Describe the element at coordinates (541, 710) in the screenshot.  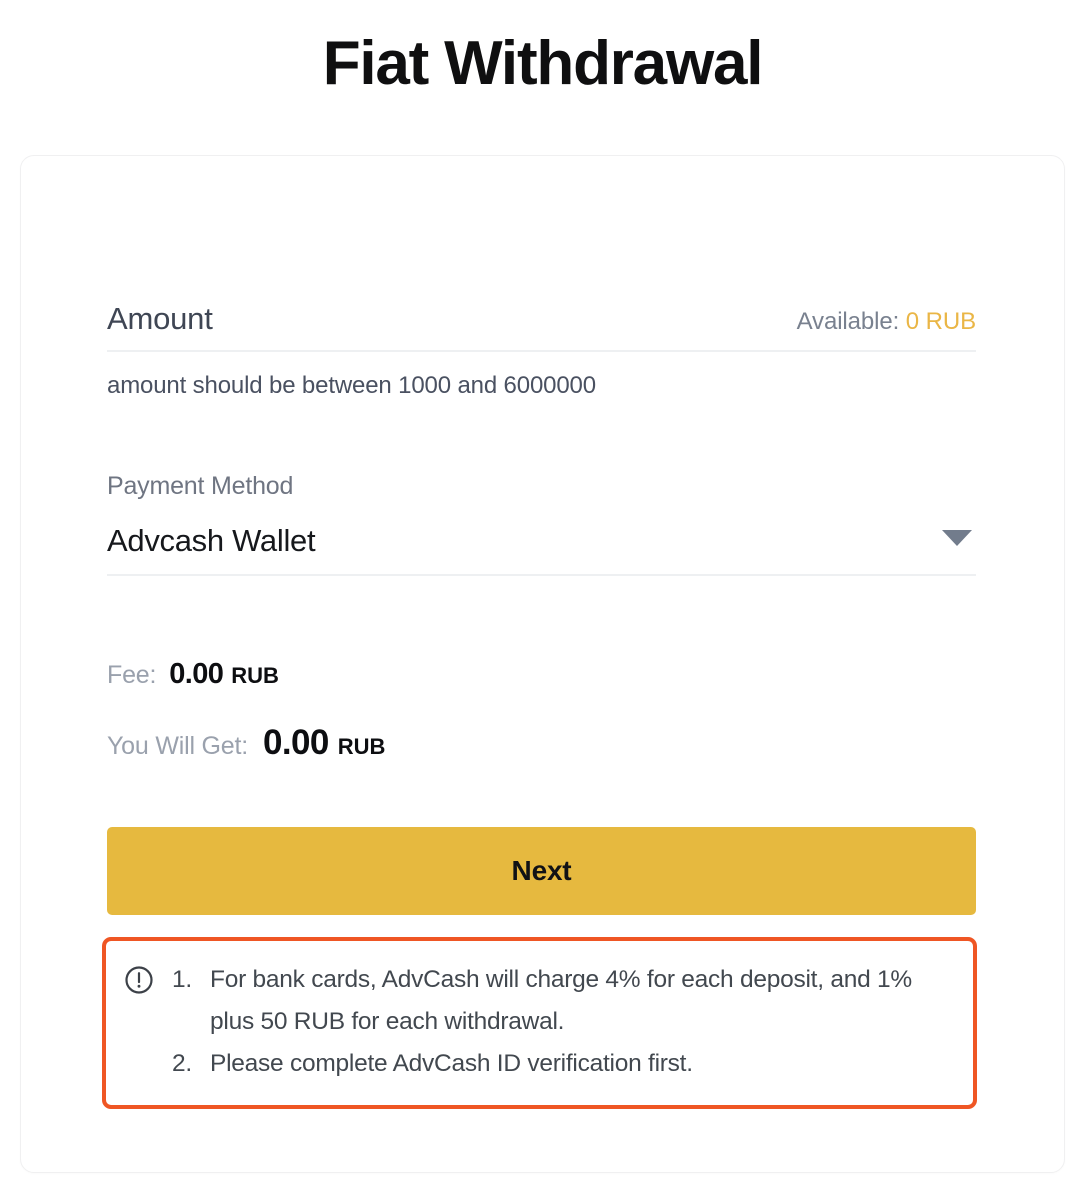
I see `summary-section: Fee: 0.00 RUB You Will Get: 0.00 RUB` at that location.